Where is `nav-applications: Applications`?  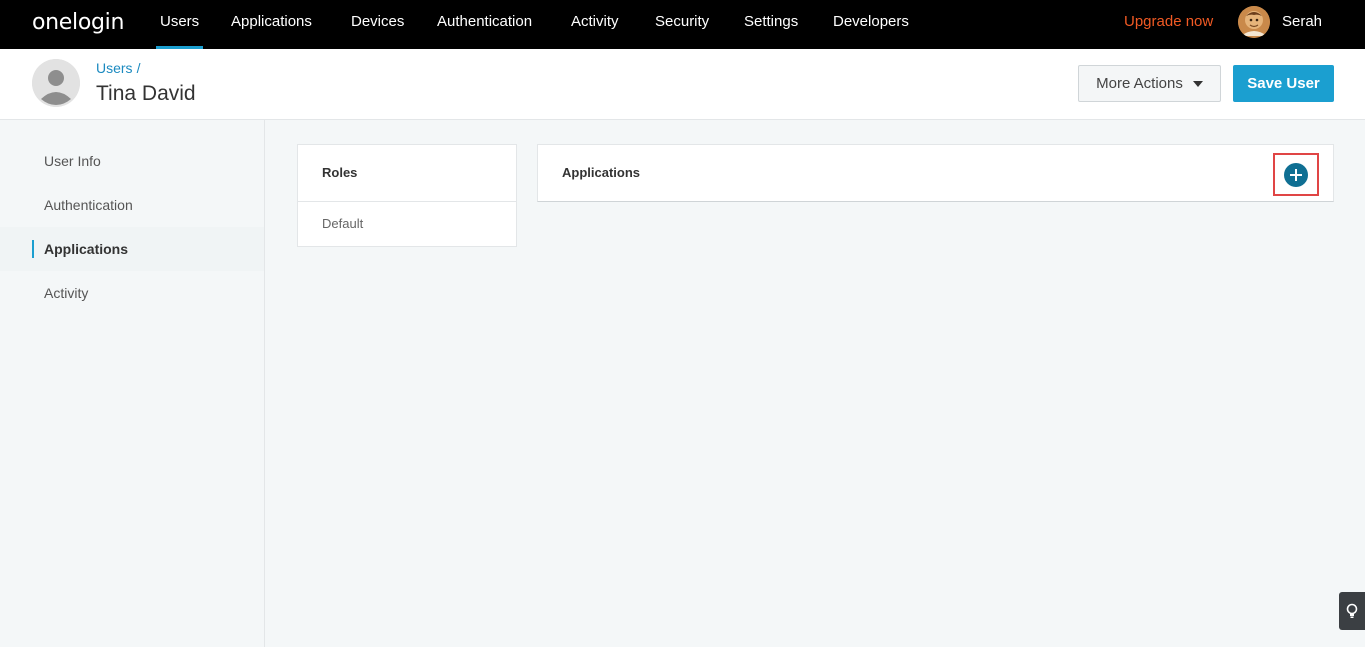 nav-applications: Applications is located at coordinates (271, 24).